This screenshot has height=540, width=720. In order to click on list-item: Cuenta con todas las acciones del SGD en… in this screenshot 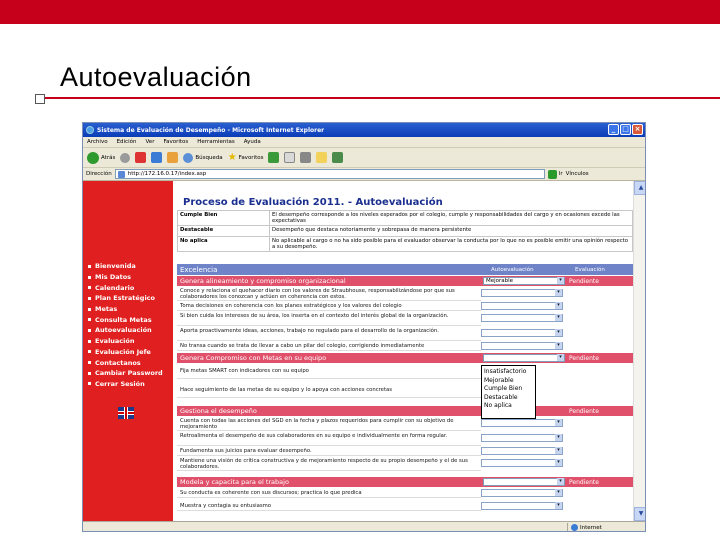, I will do `click(329, 424)`.